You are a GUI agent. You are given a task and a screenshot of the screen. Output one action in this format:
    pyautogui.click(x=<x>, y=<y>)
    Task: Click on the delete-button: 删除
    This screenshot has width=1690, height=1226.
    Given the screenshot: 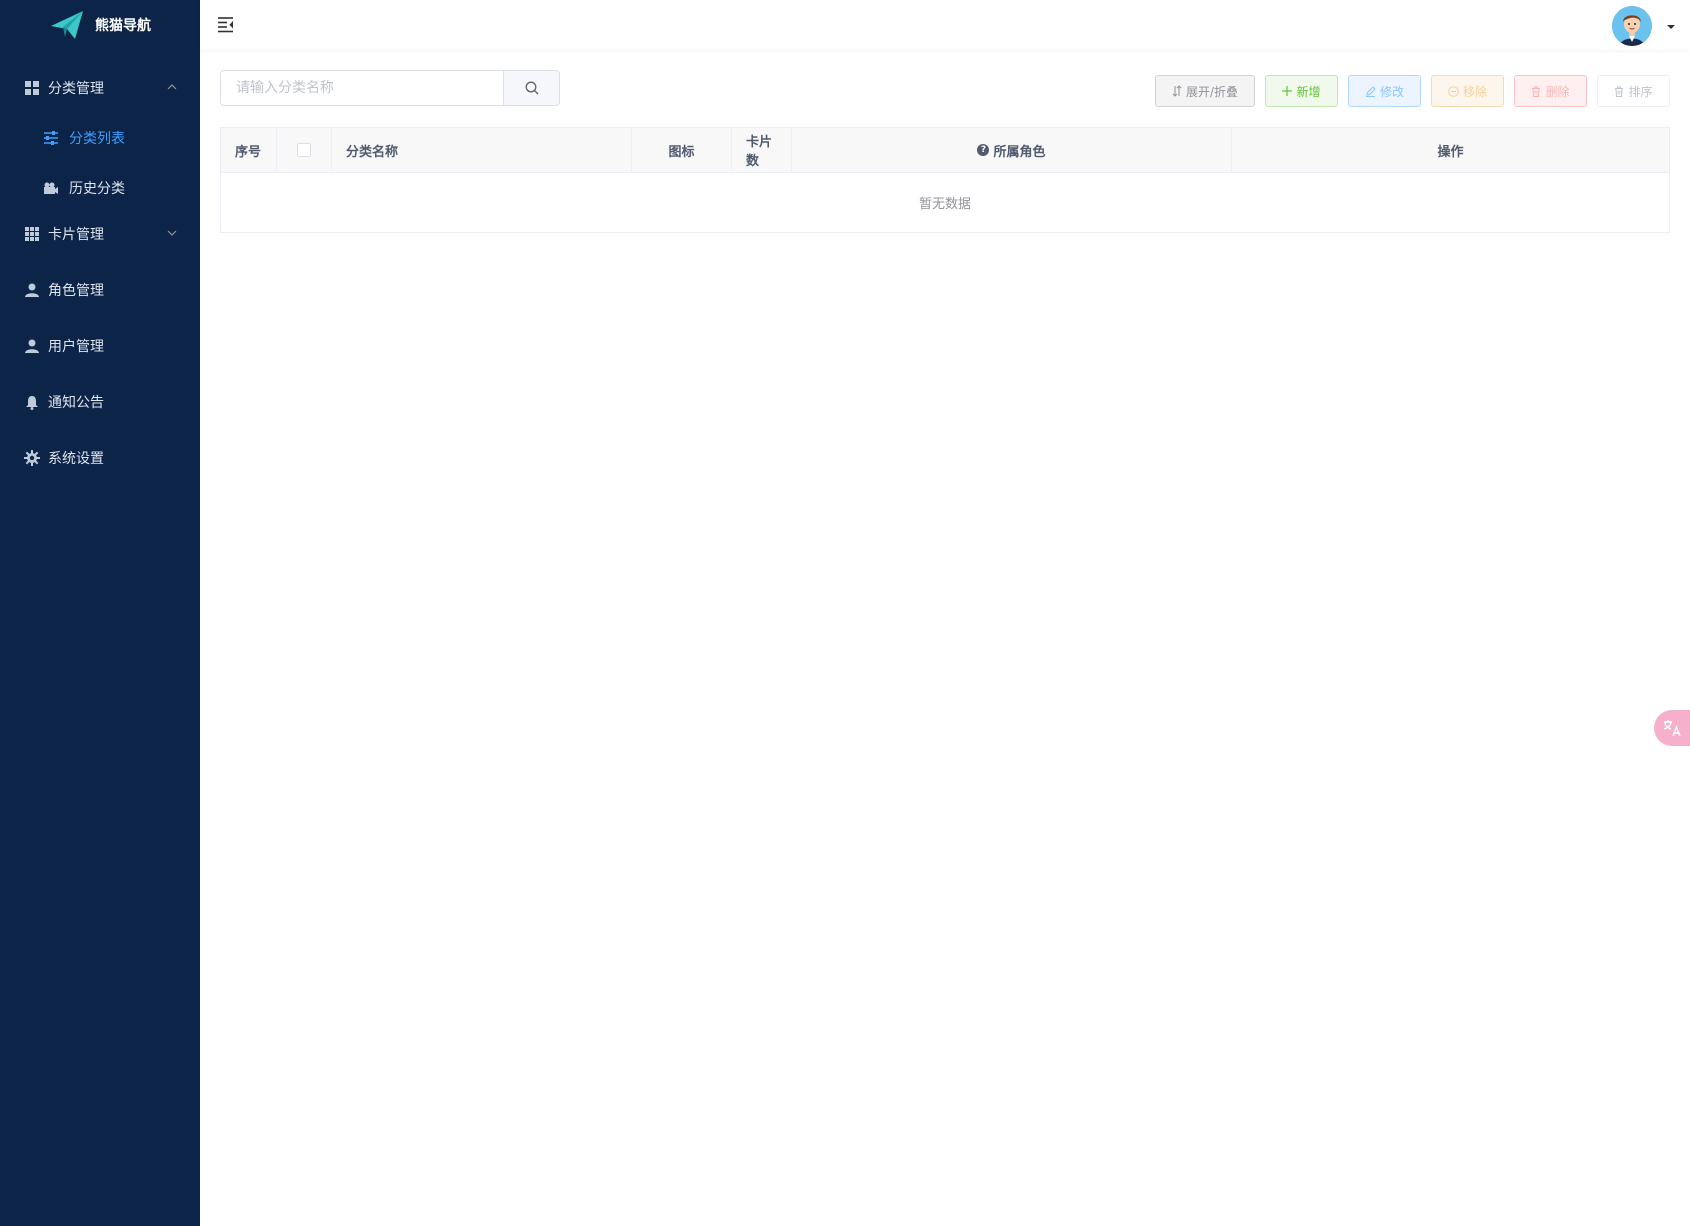 What is the action you would take?
    pyautogui.click(x=1550, y=91)
    